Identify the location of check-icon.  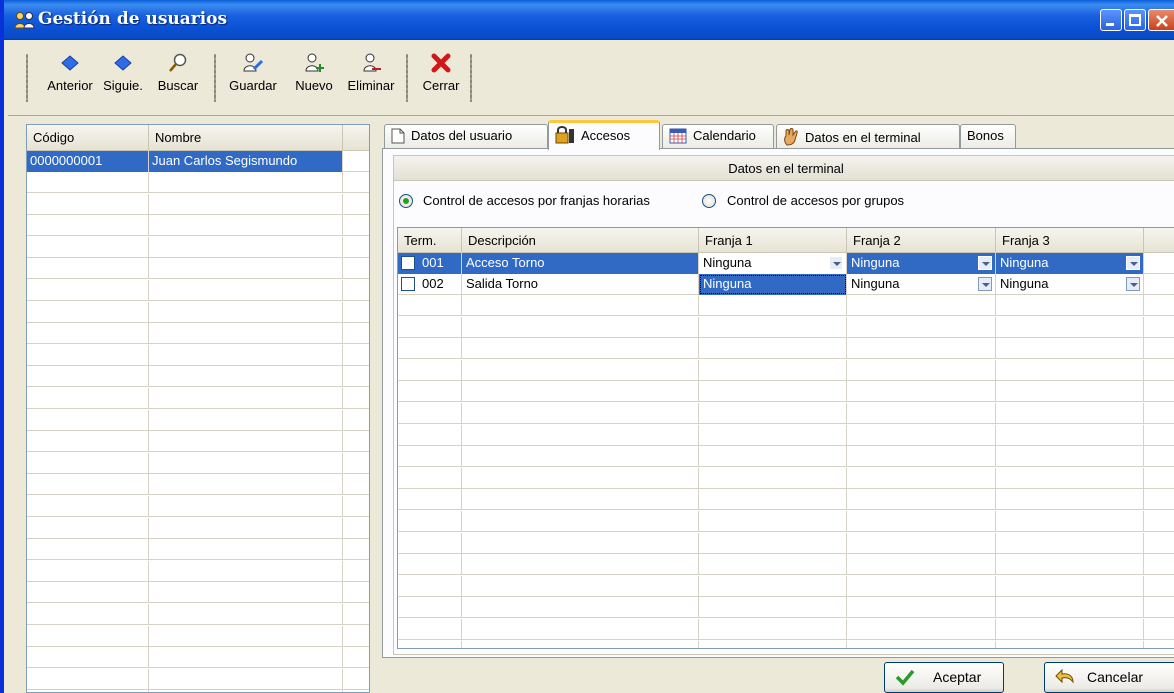
(905, 677).